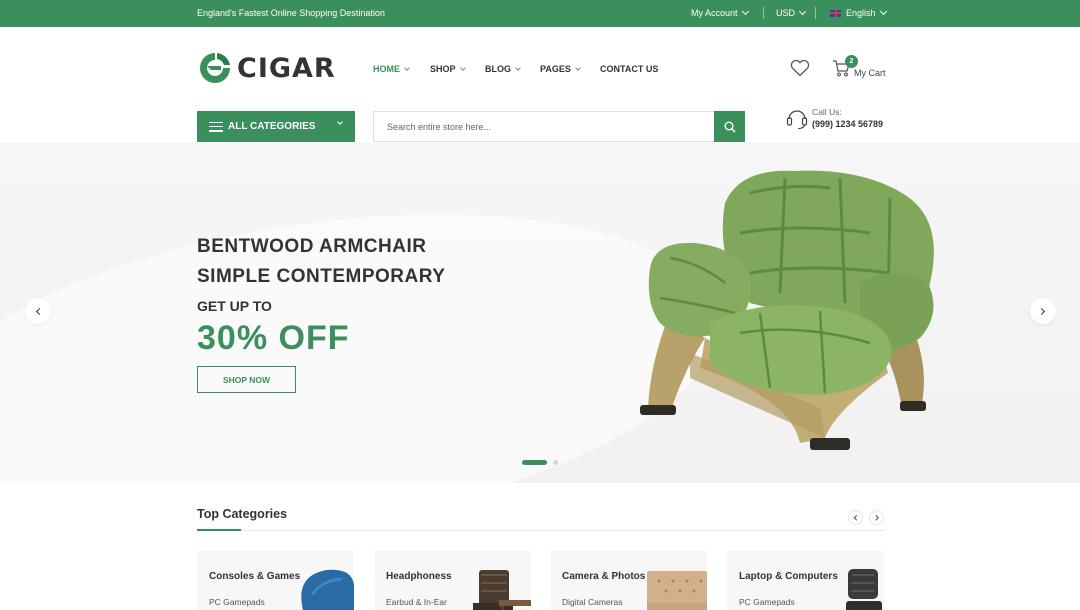 The width and height of the screenshot is (1080, 610). Describe the element at coordinates (216, 126) in the screenshot. I see `menu-icon` at that location.